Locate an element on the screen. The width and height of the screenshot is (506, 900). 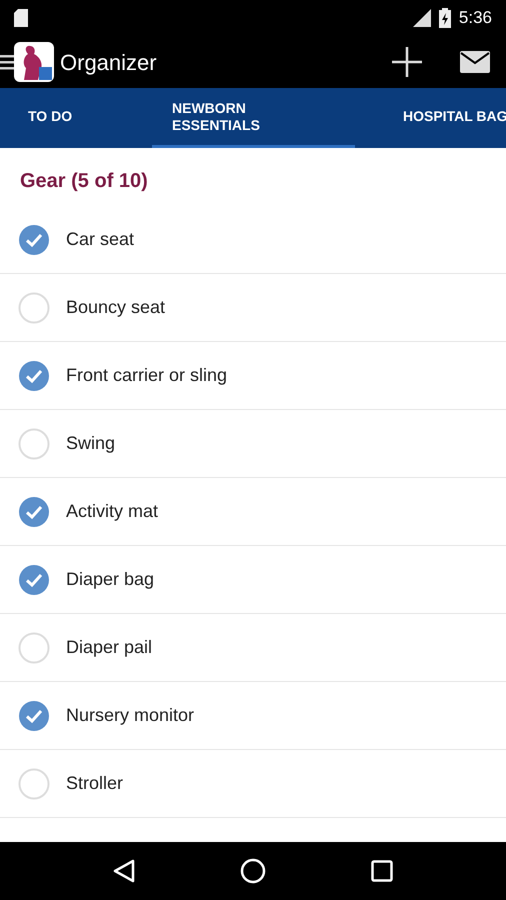
tab: NEWBORN ESSENTIALS is located at coordinates (253, 118).